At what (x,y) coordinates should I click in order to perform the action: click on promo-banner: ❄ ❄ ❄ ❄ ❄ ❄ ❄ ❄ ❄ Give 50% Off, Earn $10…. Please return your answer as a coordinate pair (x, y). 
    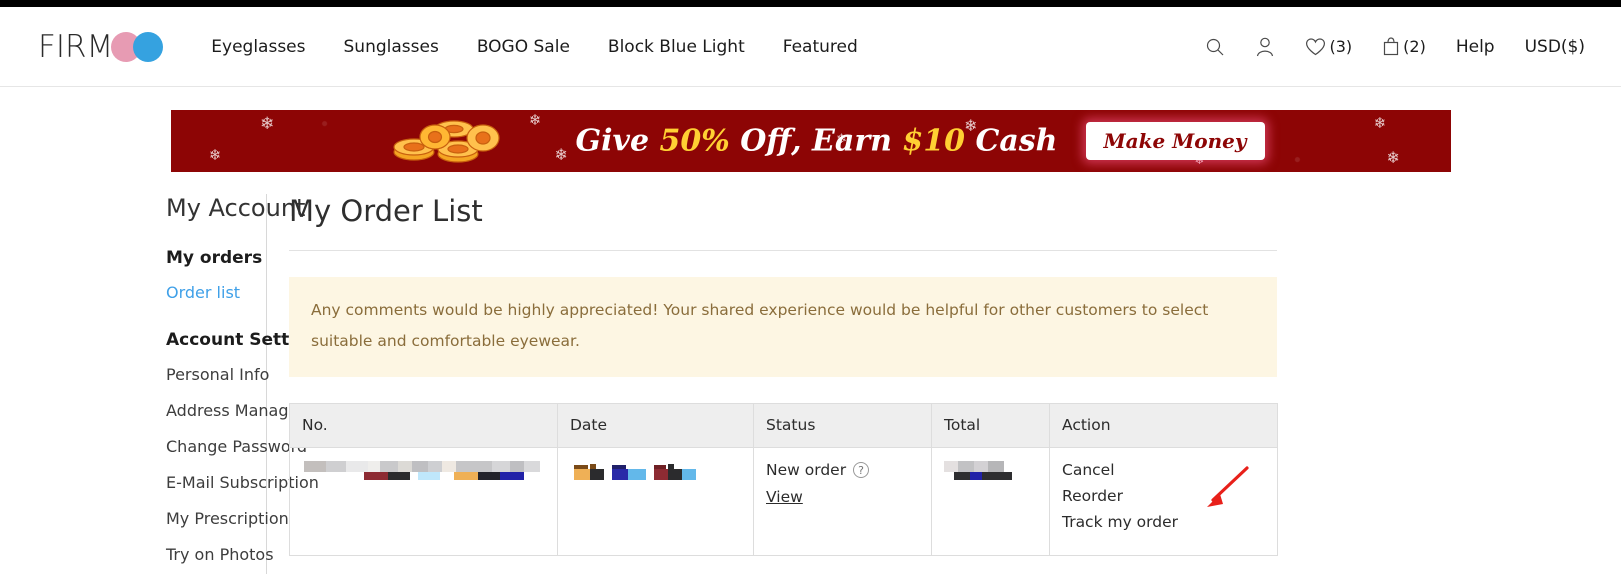
    Looking at the image, I should click on (810, 141).